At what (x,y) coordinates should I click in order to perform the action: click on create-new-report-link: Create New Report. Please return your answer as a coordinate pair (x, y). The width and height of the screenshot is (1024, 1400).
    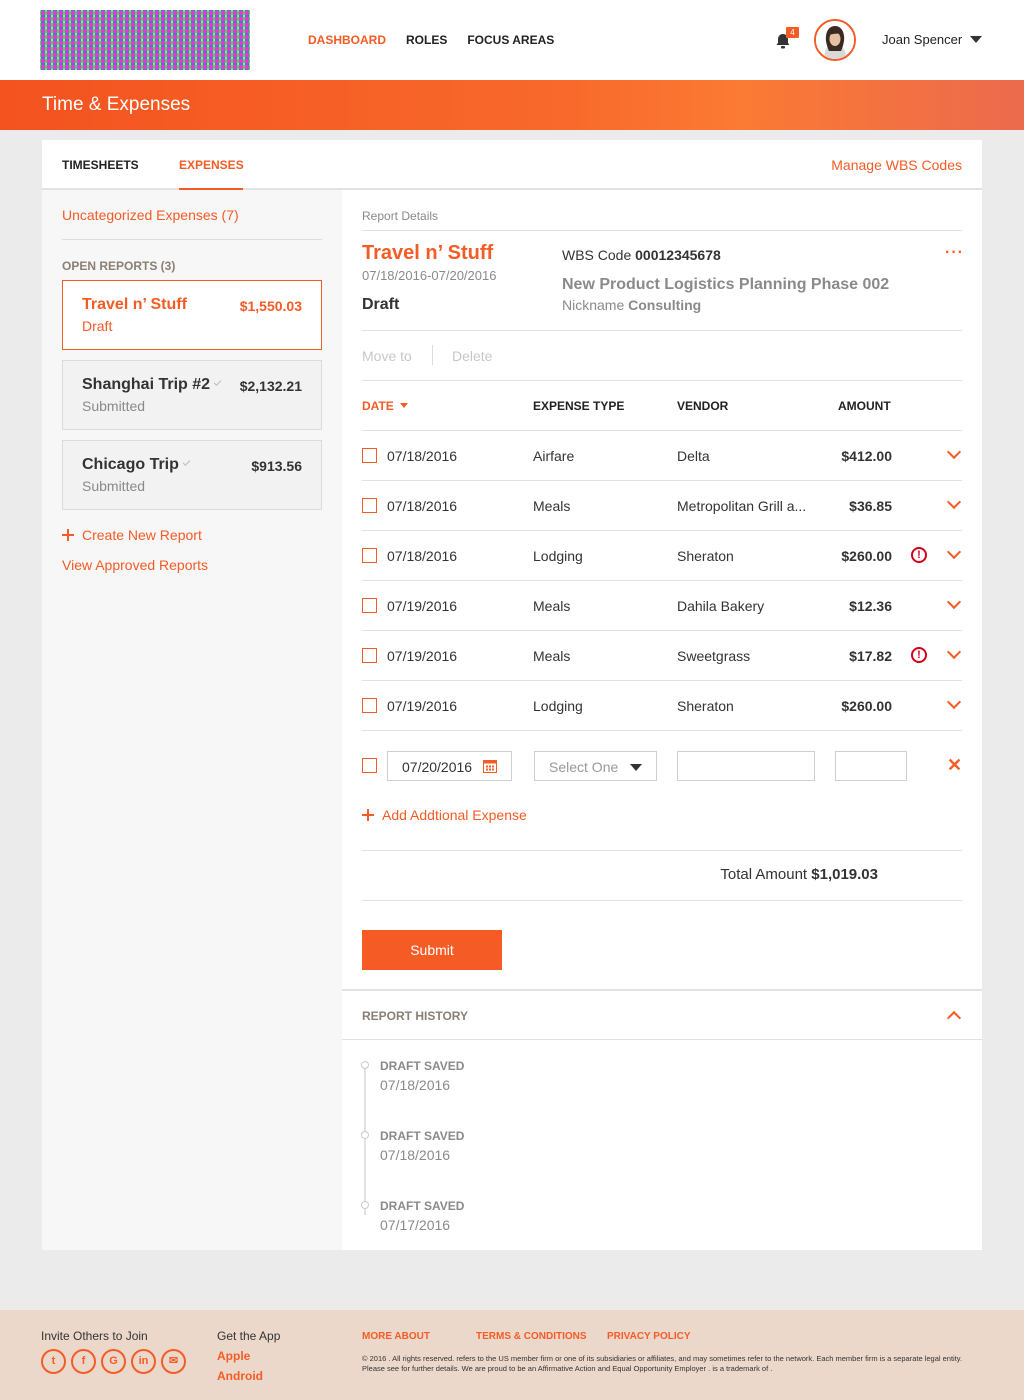
    Looking at the image, I should click on (132, 535).